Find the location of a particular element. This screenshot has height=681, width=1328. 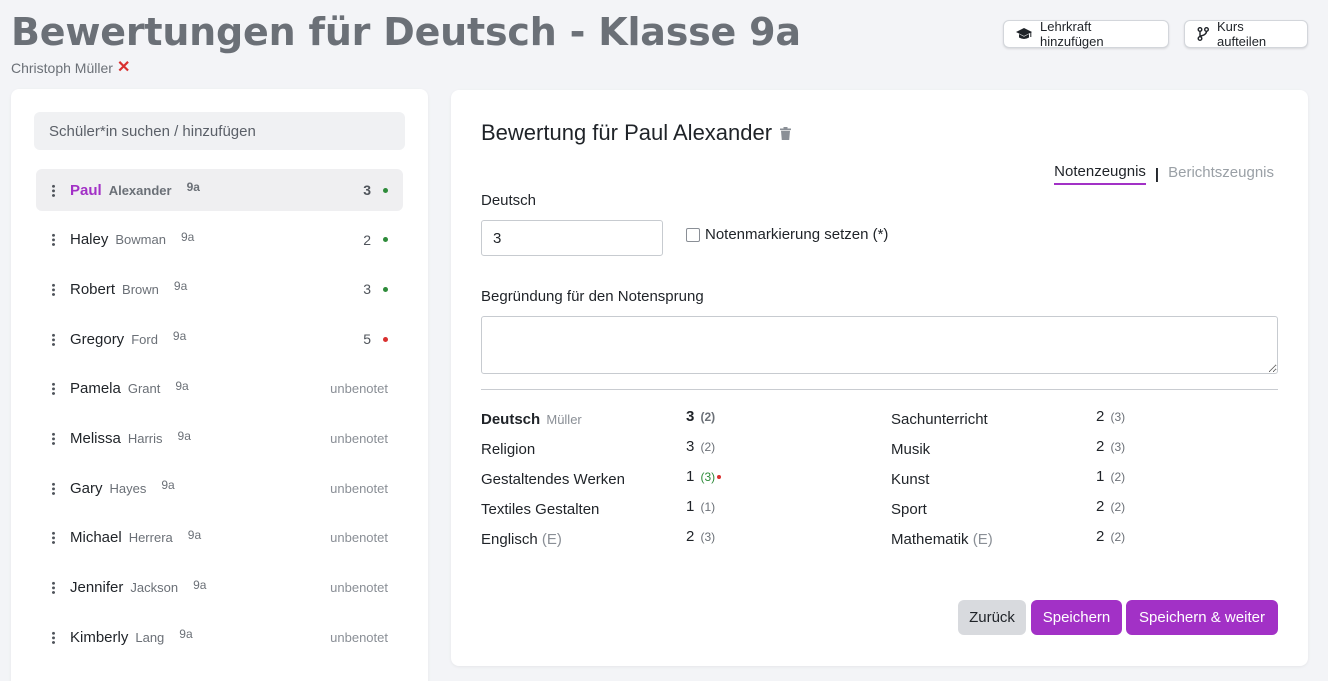

subject-grade: 2 (2) is located at coordinates (1110, 506).